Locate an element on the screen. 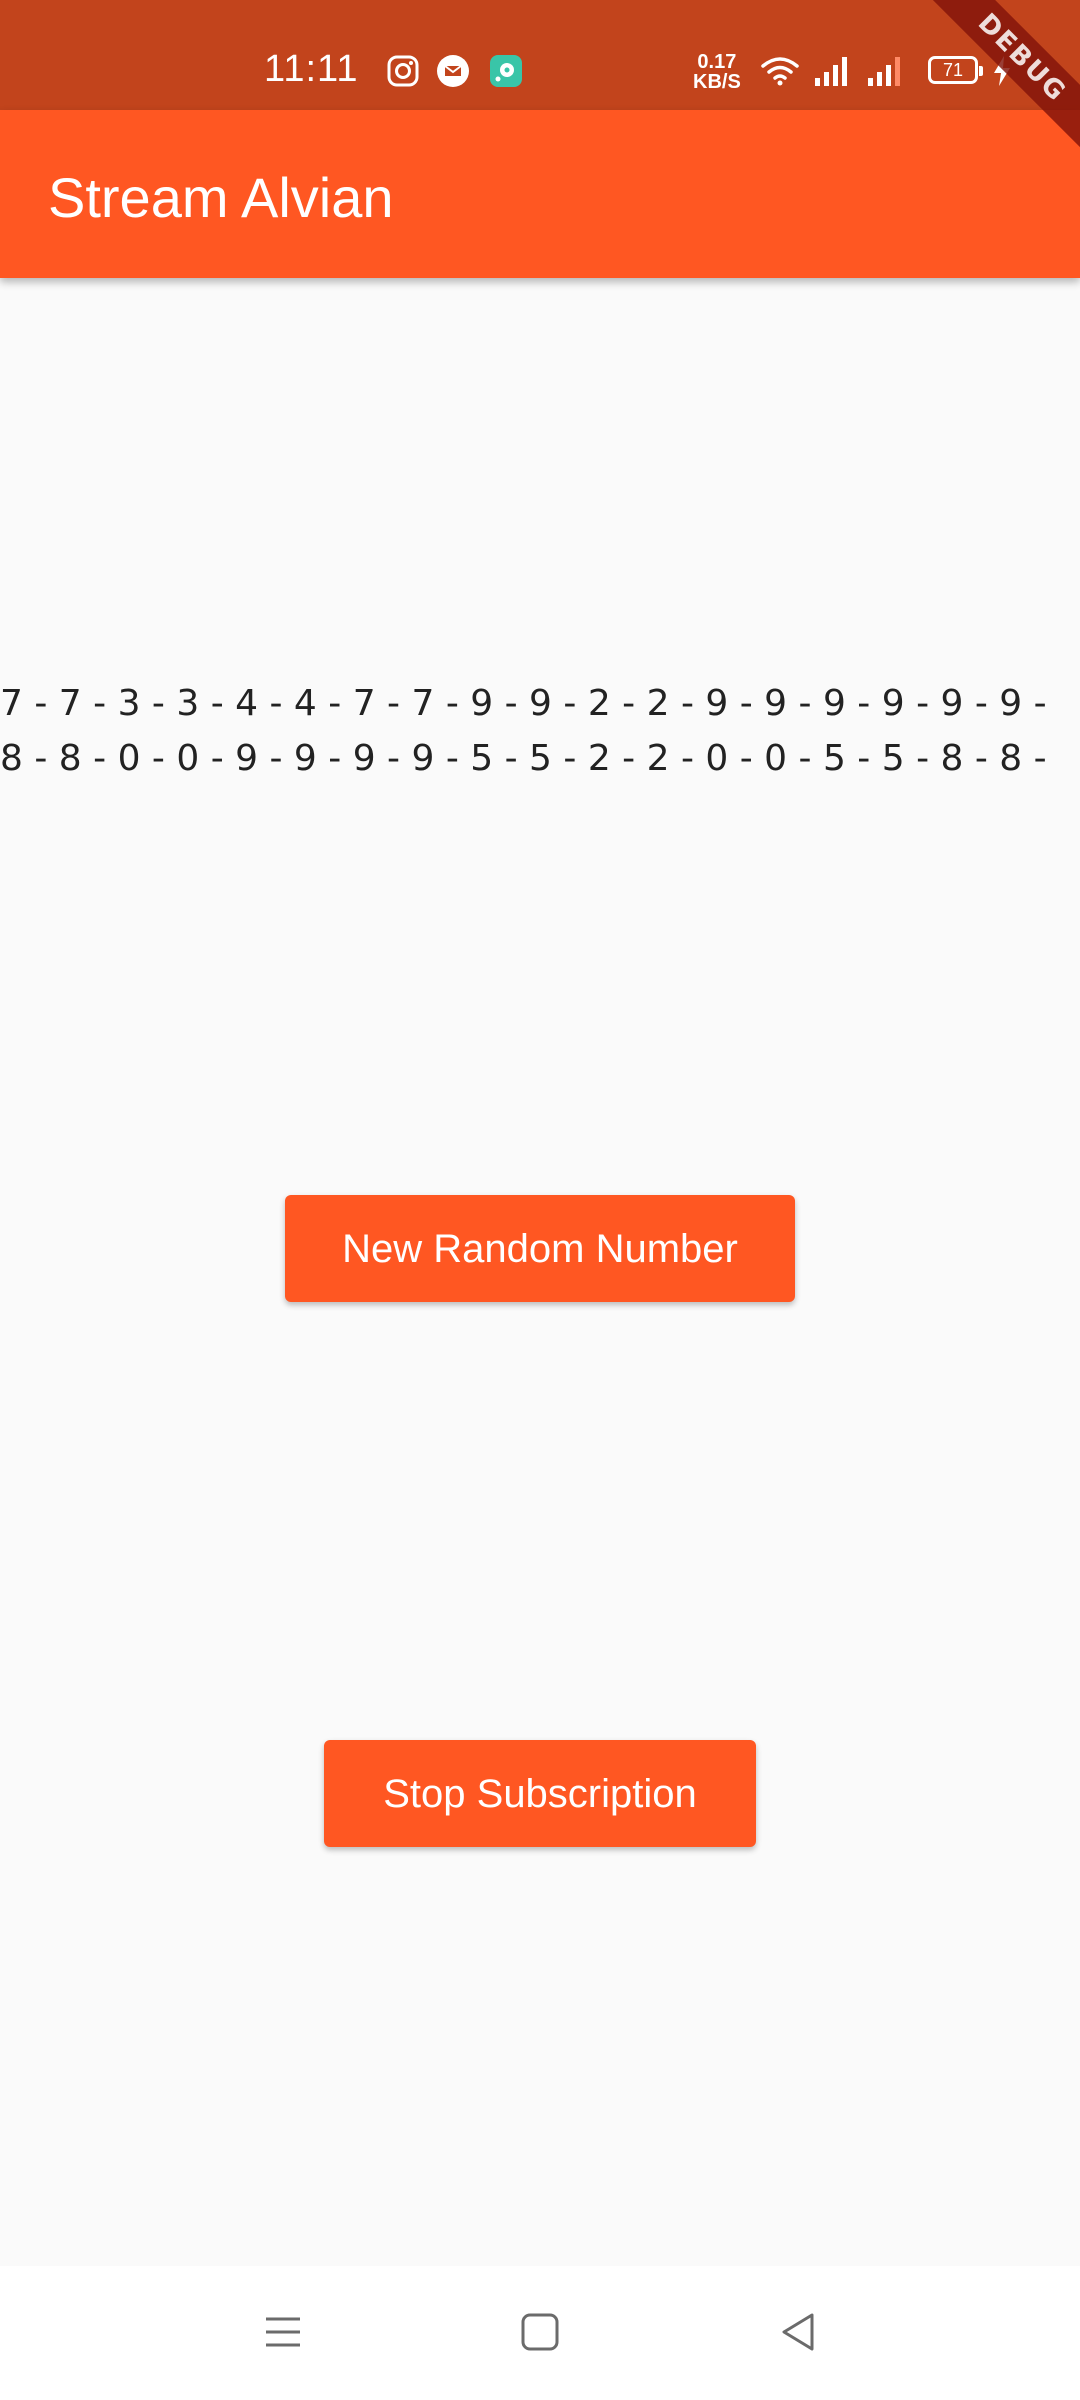 This screenshot has width=1080, height=2400. debug-banner-label: DEBUG is located at coordinates (997, 83).